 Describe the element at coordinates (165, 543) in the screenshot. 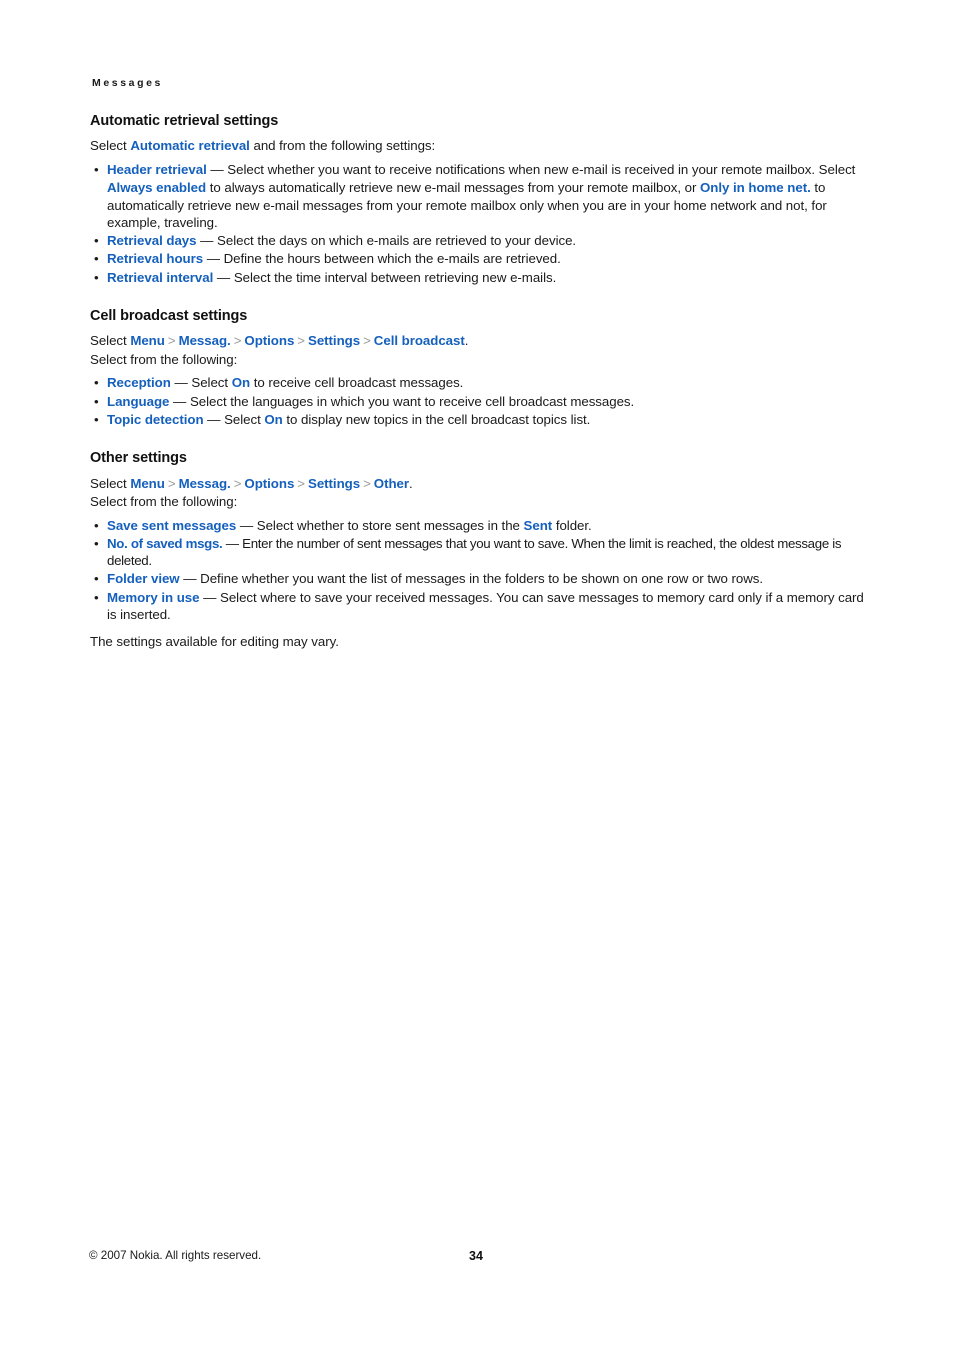

I see `ui-term-no-of-saved-msgs: No. of saved msgs.` at that location.